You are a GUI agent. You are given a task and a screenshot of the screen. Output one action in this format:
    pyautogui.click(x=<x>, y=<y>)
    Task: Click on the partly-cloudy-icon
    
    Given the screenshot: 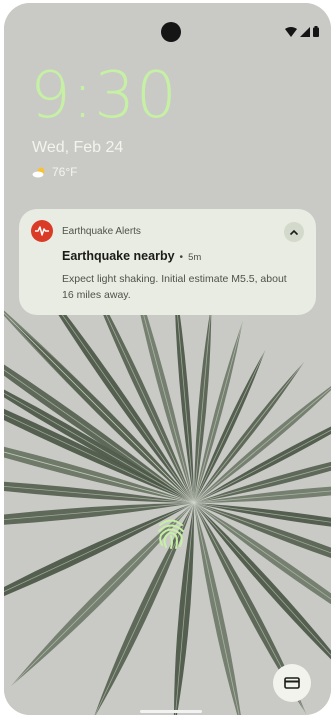 What is the action you would take?
    pyautogui.click(x=38, y=172)
    